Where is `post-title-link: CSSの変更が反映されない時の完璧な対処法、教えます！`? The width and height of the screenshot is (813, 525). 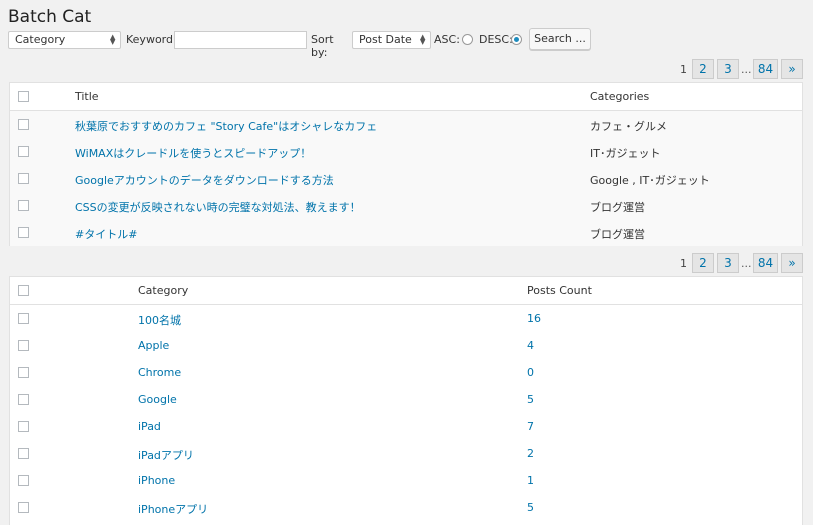 post-title-link: CSSの変更が反映されない時の完璧な対処法、教えます！ is located at coordinates (218, 207).